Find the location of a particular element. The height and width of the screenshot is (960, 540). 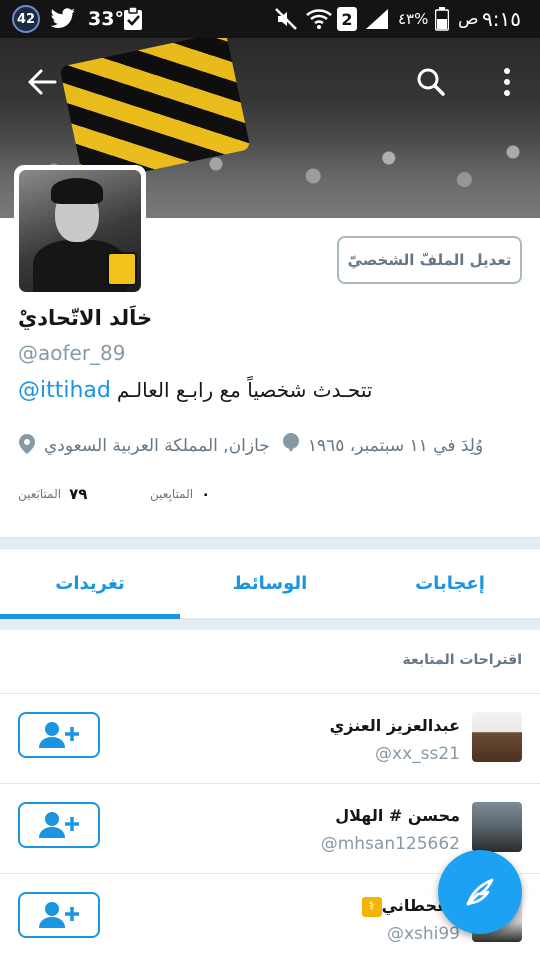

tab-media: الوسائط is located at coordinates (270, 583).